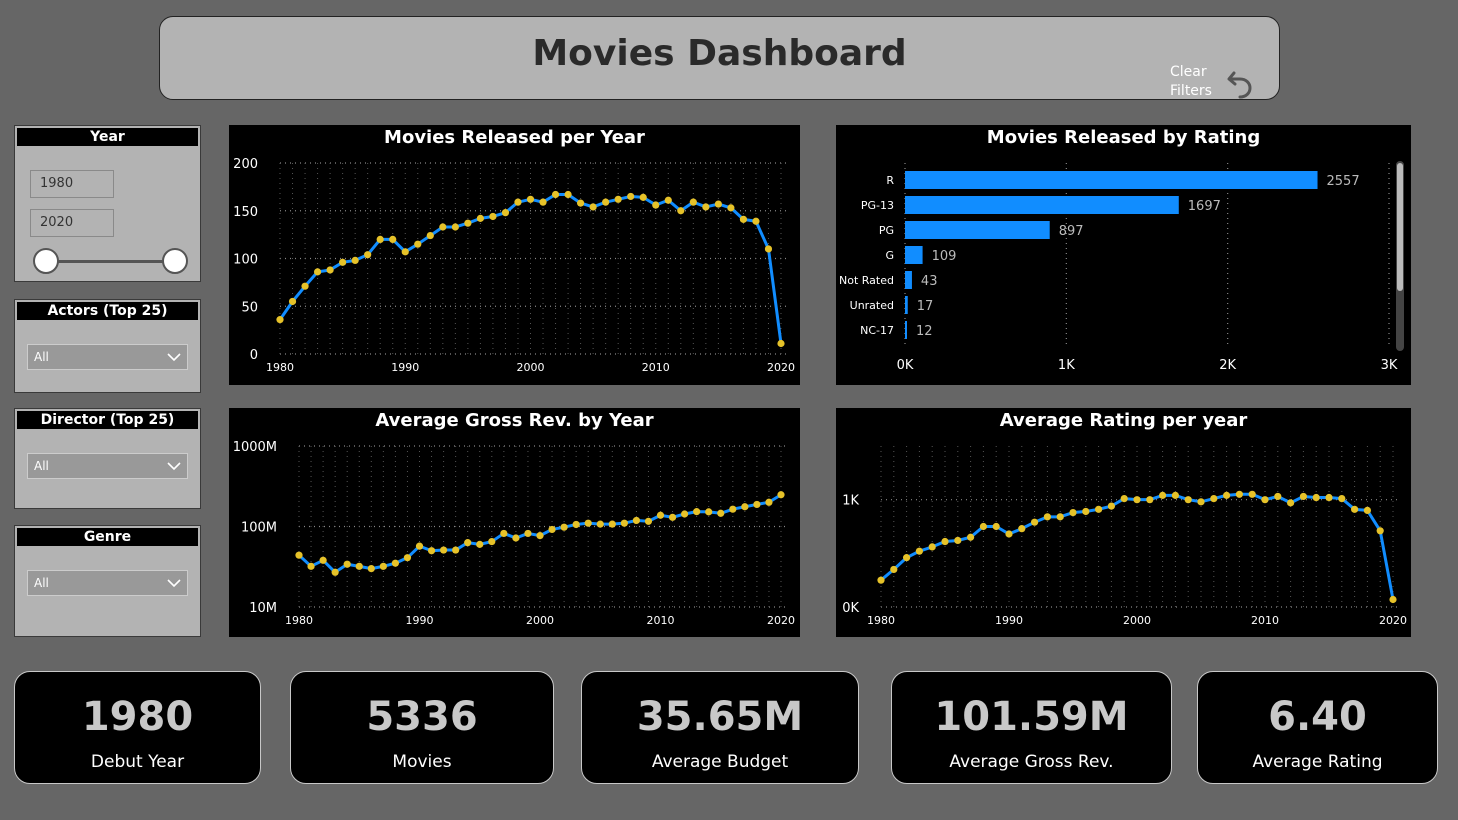 This screenshot has height=820, width=1458. Describe the element at coordinates (107, 357) in the screenshot. I see `actors-dropdown: All` at that location.